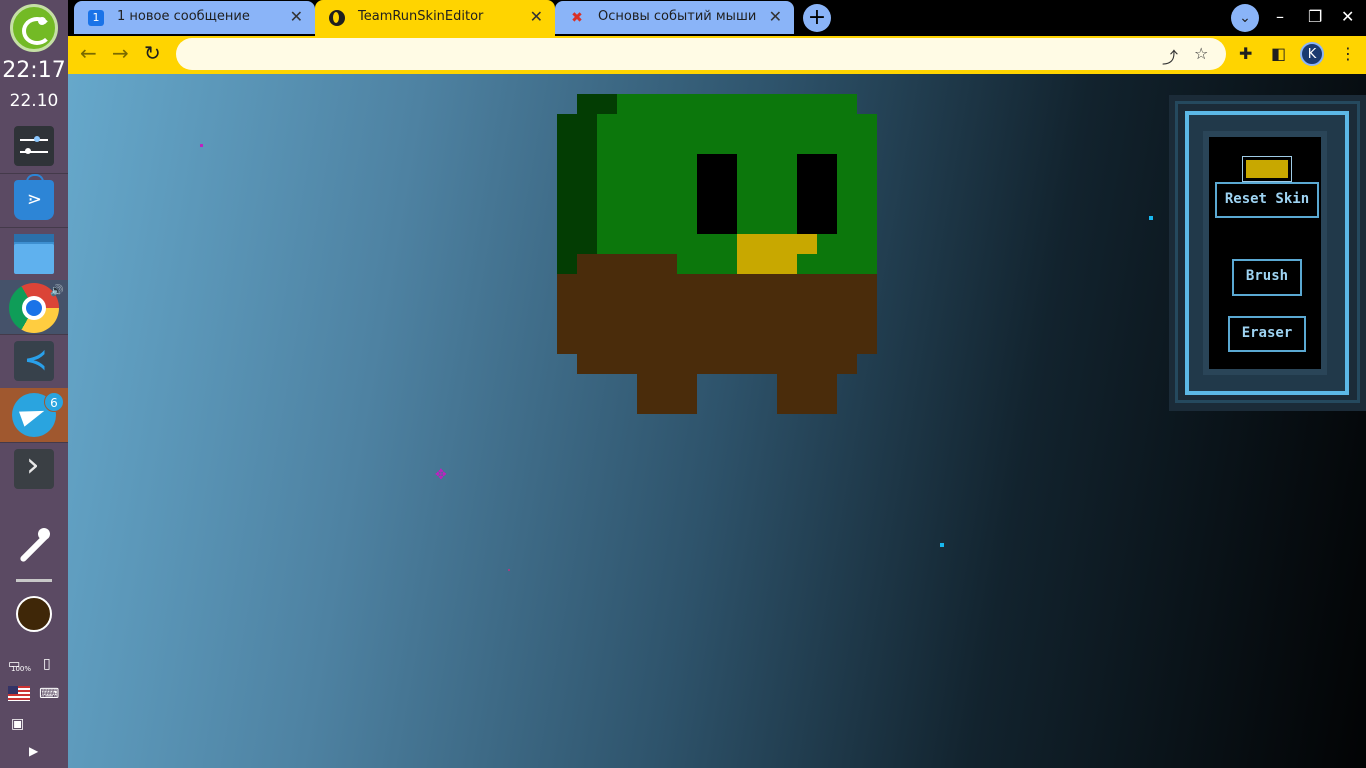 This screenshot has width=1366, height=768. What do you see at coordinates (1347, 16) in the screenshot?
I see `close-window-button: ✕` at bounding box center [1347, 16].